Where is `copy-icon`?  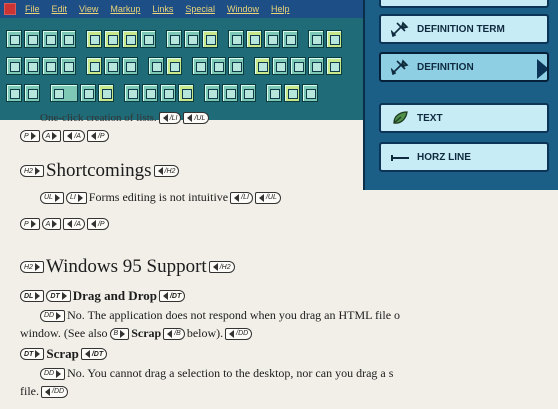
copy-icon is located at coordinates (112, 39).